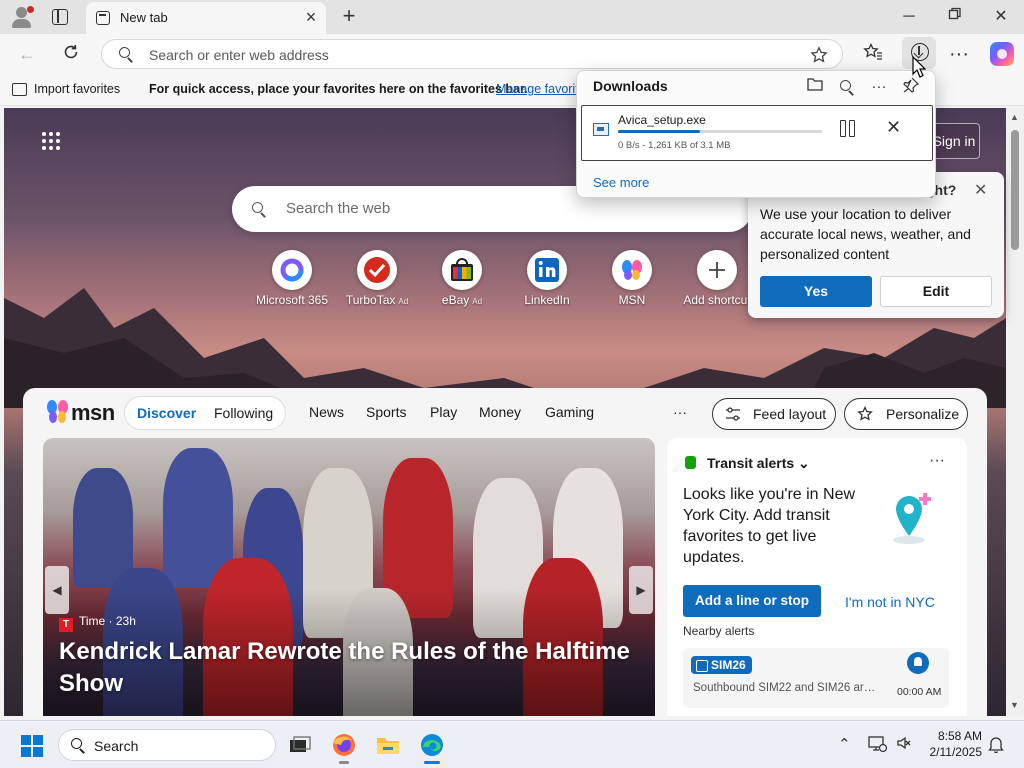  Describe the element at coordinates (752, 601) in the screenshot. I see `add-line-or-stop-button: Add a line or stop` at that location.